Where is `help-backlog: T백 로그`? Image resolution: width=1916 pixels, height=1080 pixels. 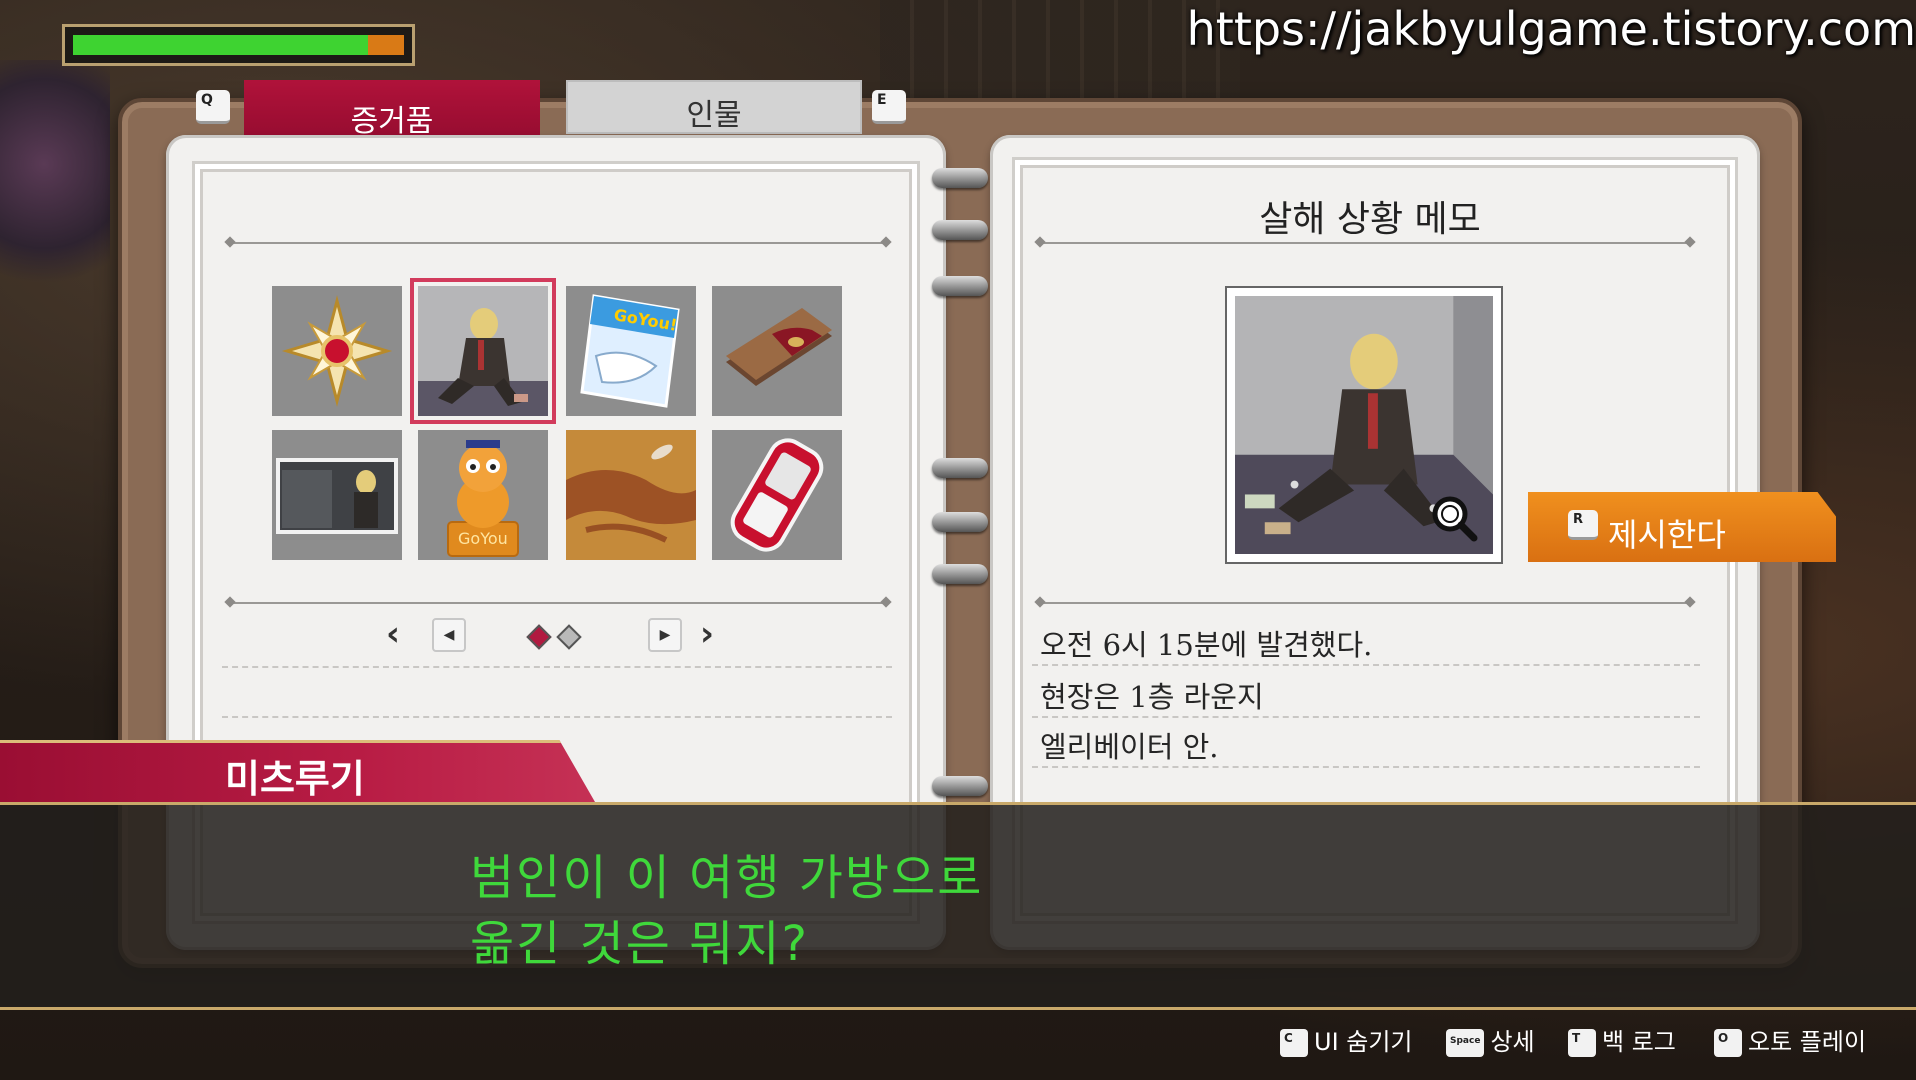 help-backlog: T백 로그 is located at coordinates (1622, 1042).